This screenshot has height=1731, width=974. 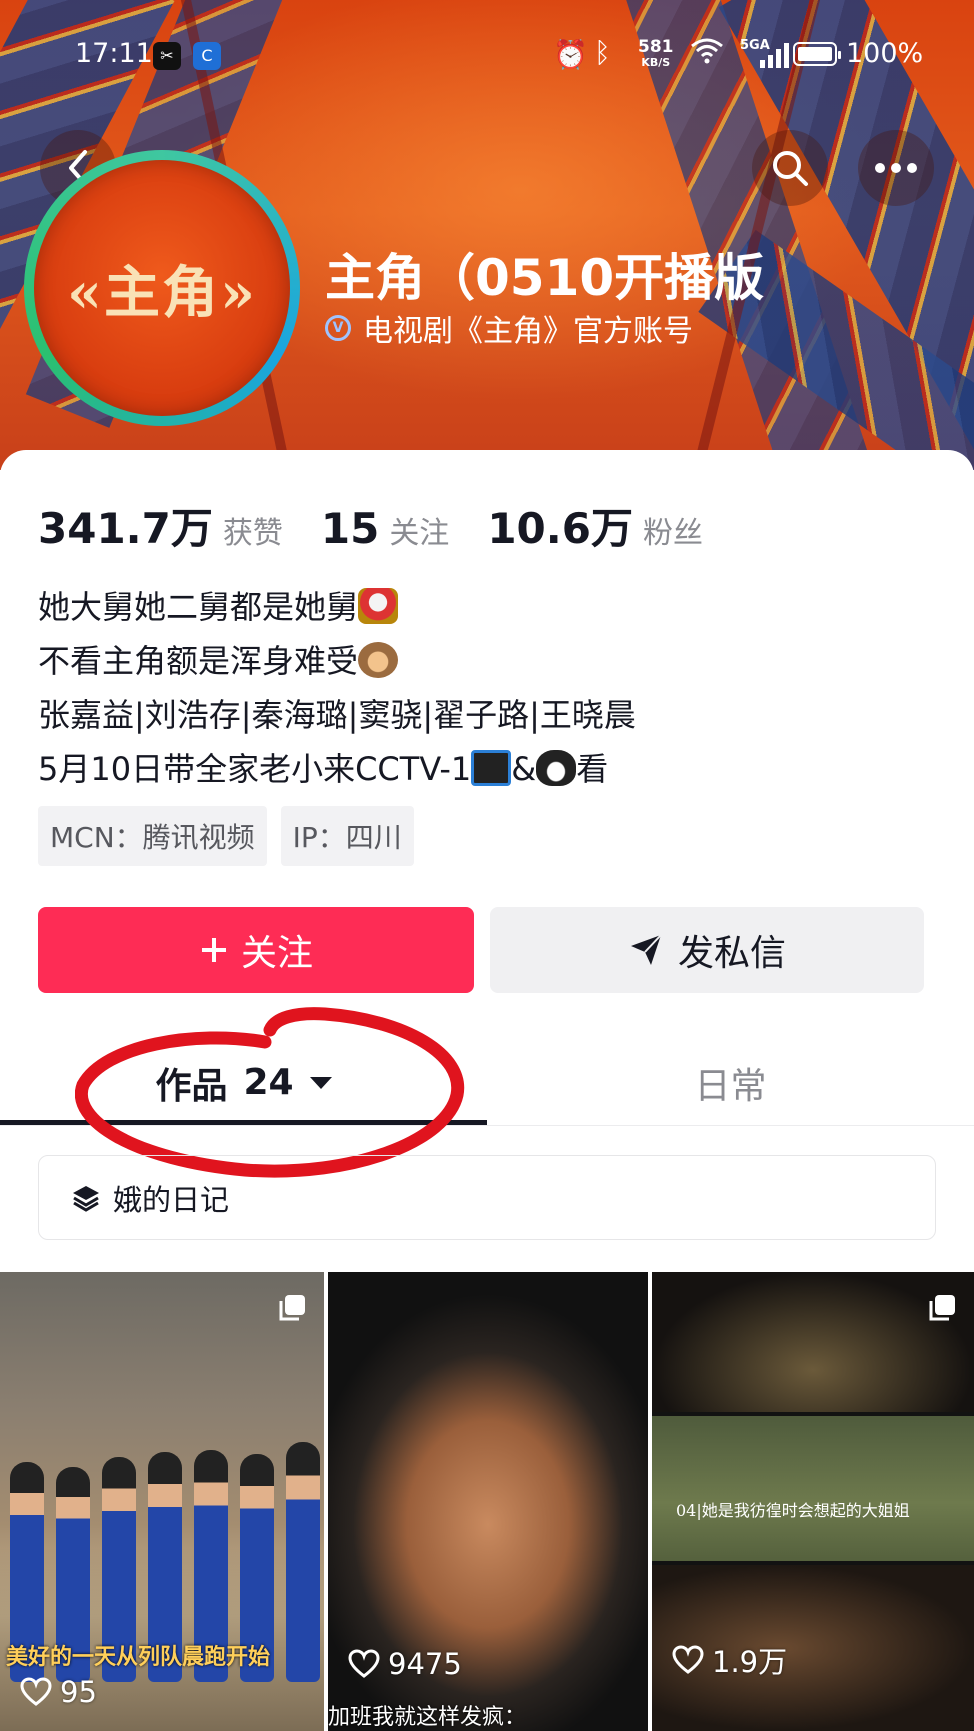 What do you see at coordinates (656, 47) in the screenshot?
I see `network-speed-value: 581` at bounding box center [656, 47].